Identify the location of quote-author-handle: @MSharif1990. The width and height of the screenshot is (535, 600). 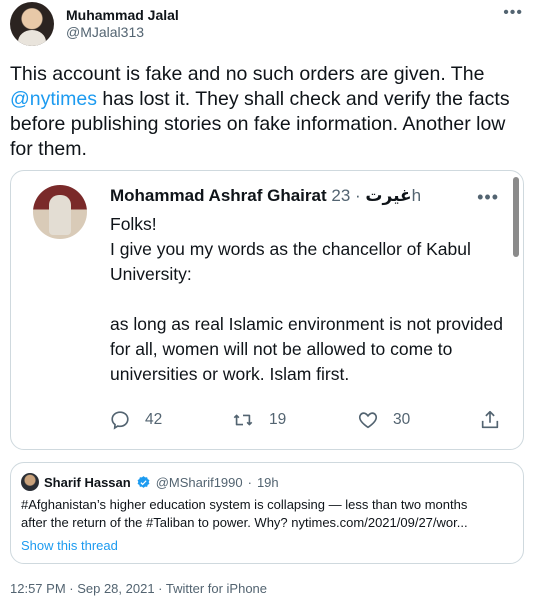
(199, 482).